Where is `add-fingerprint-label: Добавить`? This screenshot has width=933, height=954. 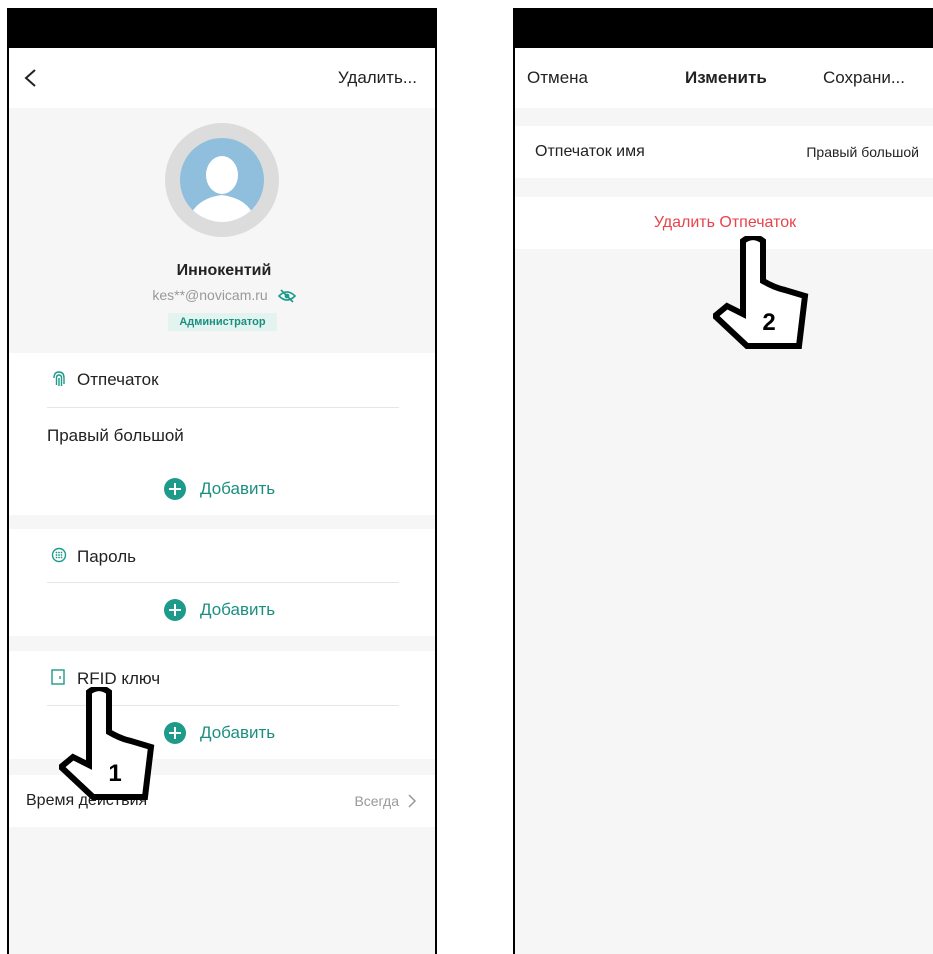
add-fingerprint-label: Добавить is located at coordinates (238, 488).